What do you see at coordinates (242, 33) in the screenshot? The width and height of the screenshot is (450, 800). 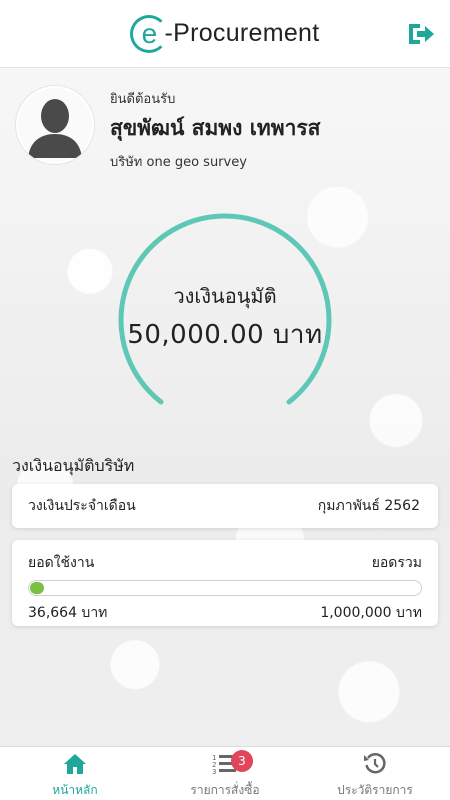 I see `logo-text: -Procurement` at bounding box center [242, 33].